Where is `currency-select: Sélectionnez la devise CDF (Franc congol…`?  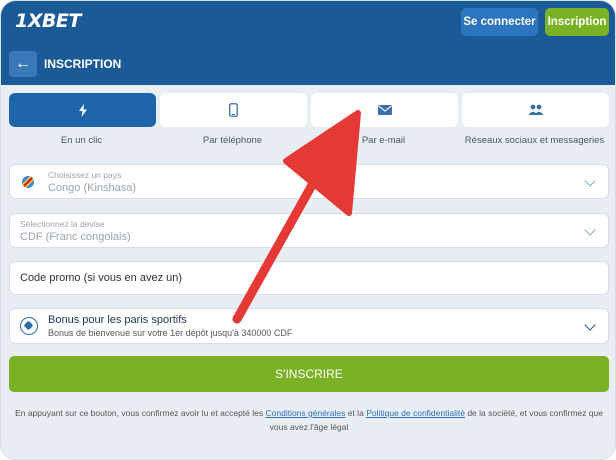 currency-select: Sélectionnez la devise CDF (Franc congol… is located at coordinates (309, 230).